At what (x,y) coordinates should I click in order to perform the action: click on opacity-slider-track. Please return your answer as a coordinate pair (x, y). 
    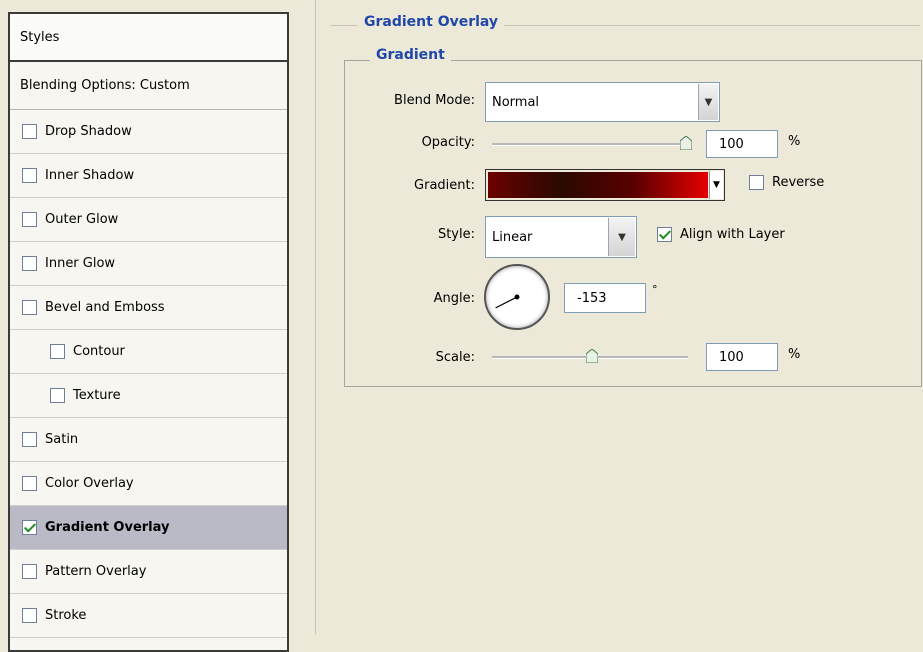
    Looking at the image, I should click on (592, 144).